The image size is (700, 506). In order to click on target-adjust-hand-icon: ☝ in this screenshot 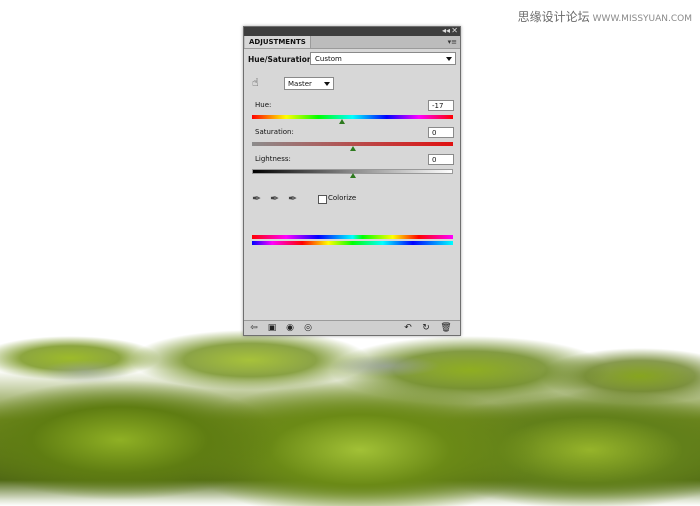, I will do `click(258, 83)`.